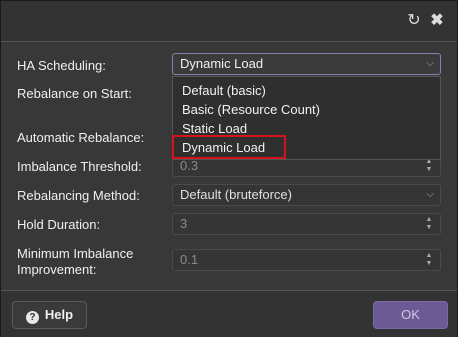 Image resolution: width=458 pixels, height=337 pixels. I want to click on hold-duration-label: Hold Duration:, so click(59, 224).